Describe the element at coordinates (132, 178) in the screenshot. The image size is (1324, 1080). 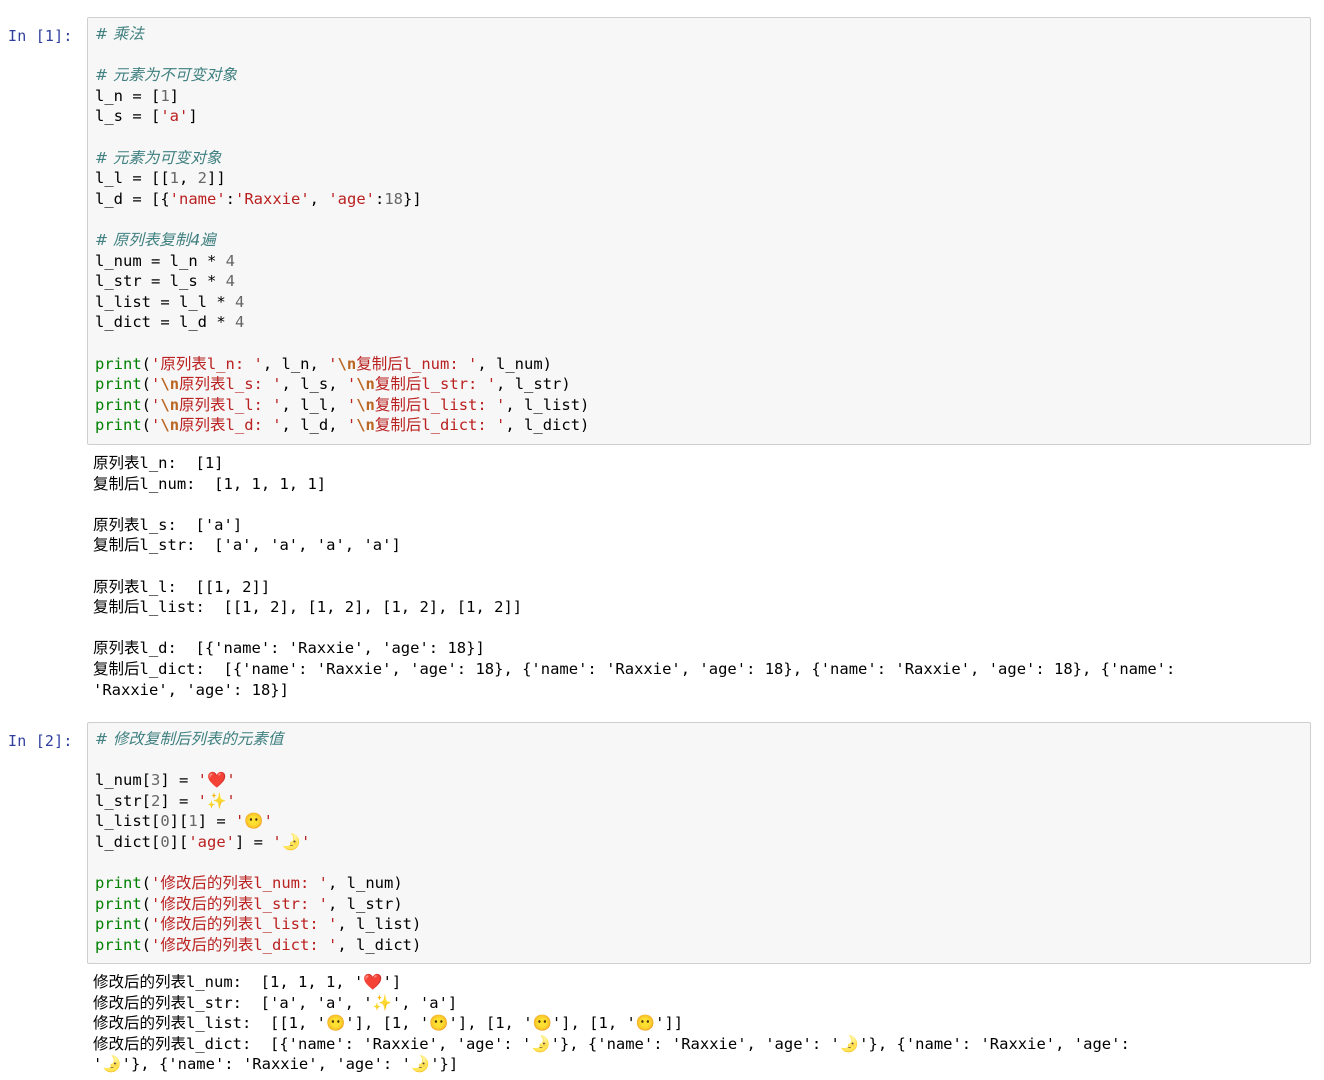
I see `code-token: l_l = [[` at that location.